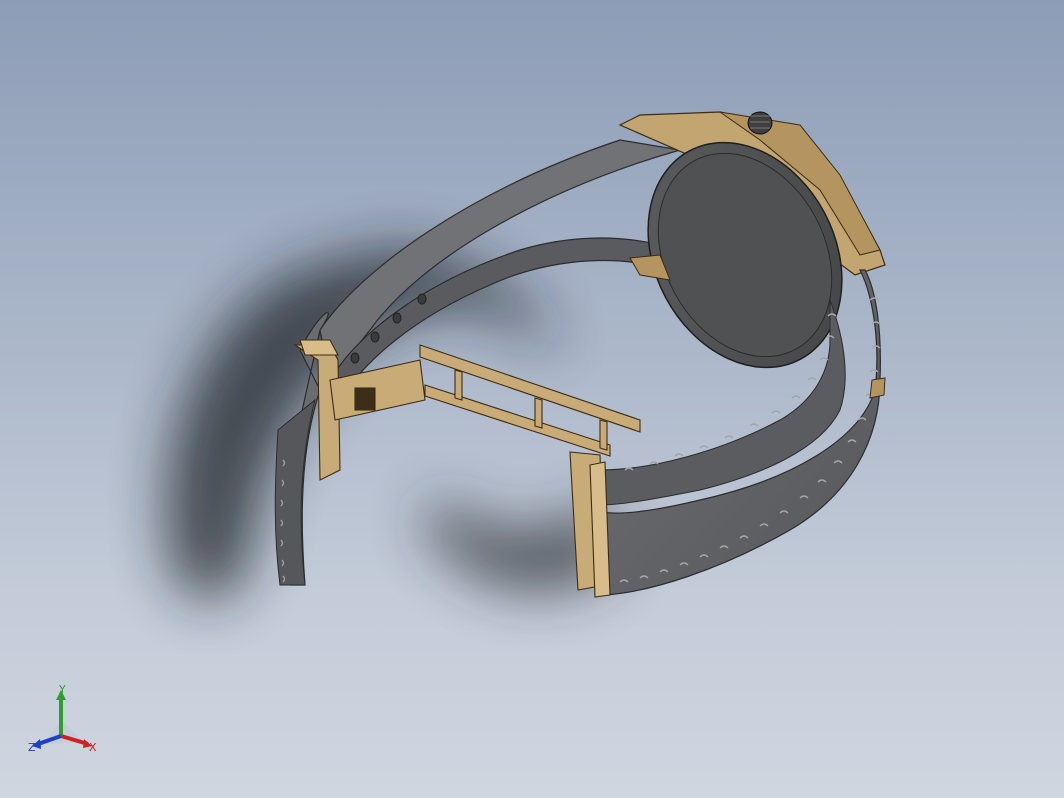  What do you see at coordinates (760, 123) in the screenshot?
I see `crown-icon` at bounding box center [760, 123].